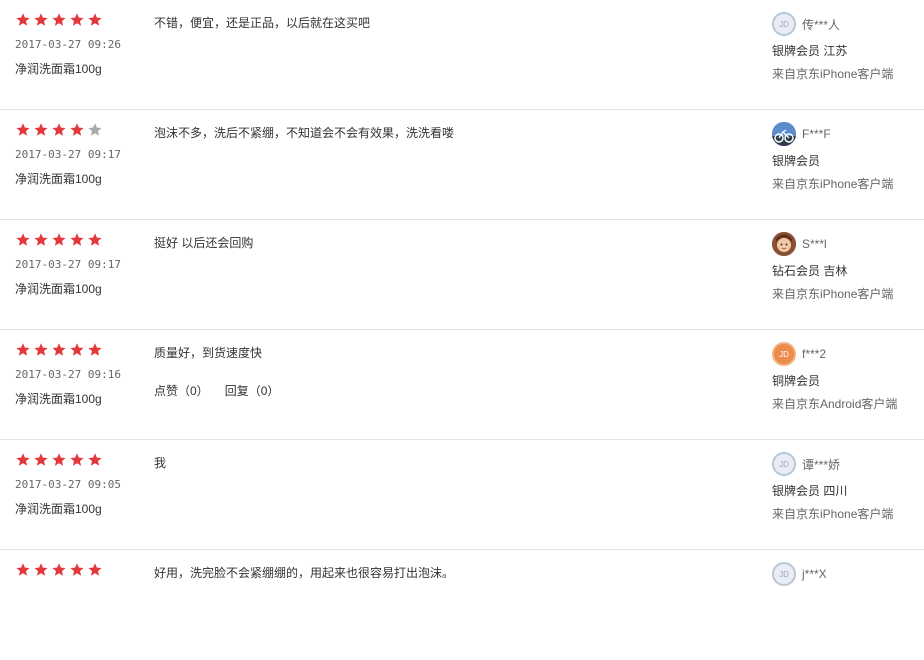  I want to click on member-level: 铜牌会员, so click(796, 381).